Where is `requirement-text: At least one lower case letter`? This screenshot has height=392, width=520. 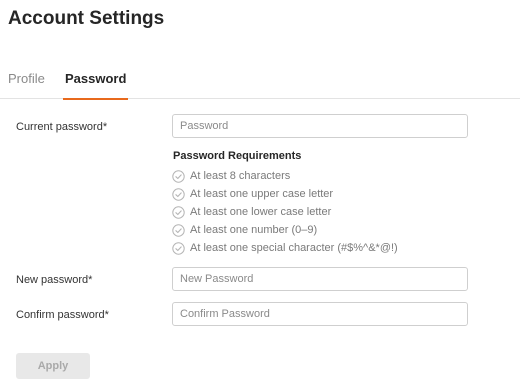 requirement-text: At least one lower case letter is located at coordinates (261, 212).